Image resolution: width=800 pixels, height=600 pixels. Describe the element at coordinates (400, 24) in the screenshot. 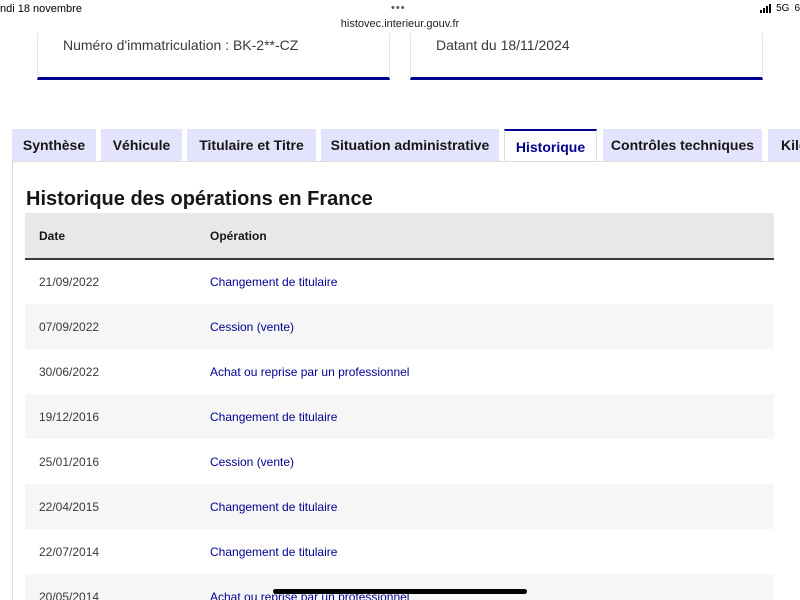

I see `address-url: histovec.interieur.gouv.fr` at that location.